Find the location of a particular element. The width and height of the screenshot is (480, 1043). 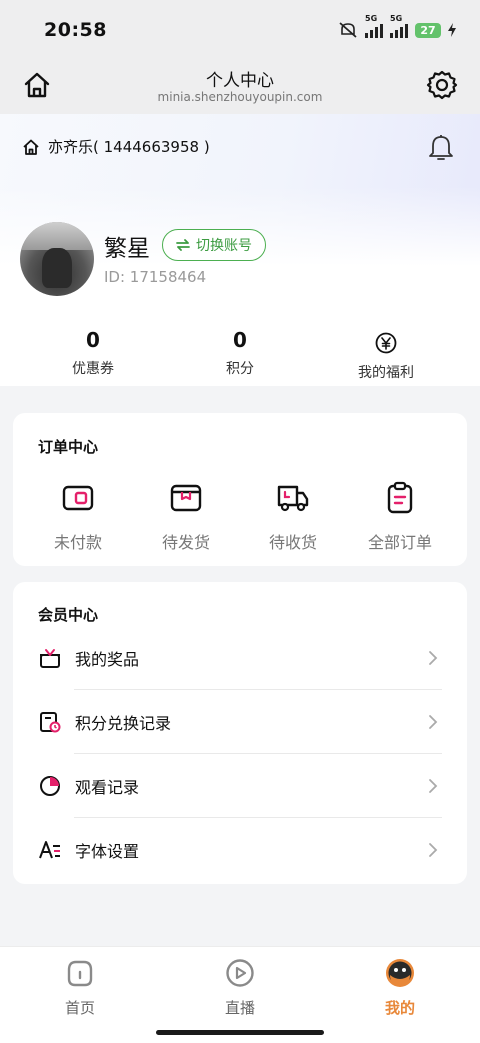

battery-level: 27 is located at coordinates (428, 30).